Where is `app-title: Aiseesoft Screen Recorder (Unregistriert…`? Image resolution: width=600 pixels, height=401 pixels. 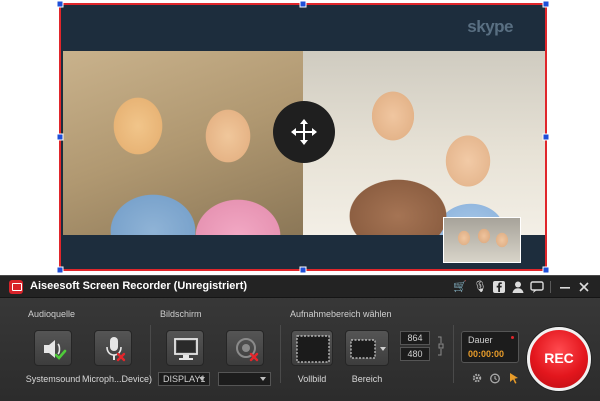 app-title: Aiseesoft Screen Recorder (Unregistriert… is located at coordinates (139, 286).